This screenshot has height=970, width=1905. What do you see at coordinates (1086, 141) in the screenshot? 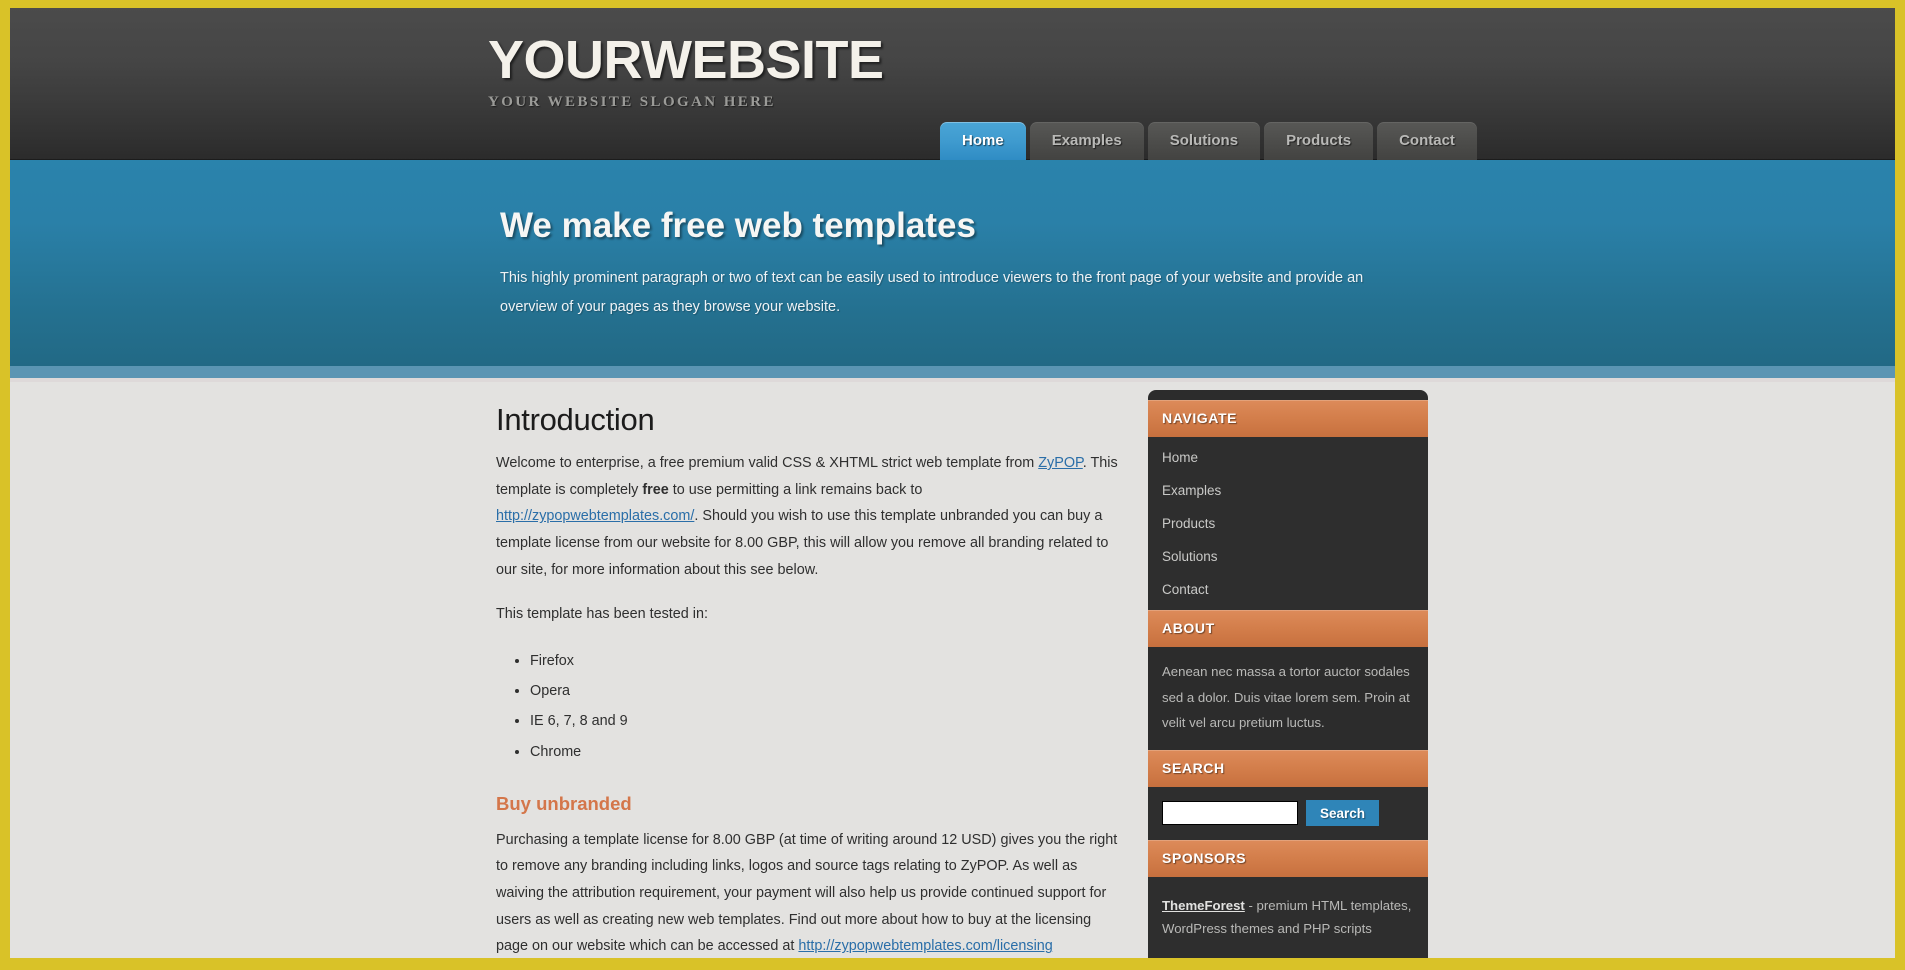
I see `nav-item-examples: Examples` at bounding box center [1086, 141].